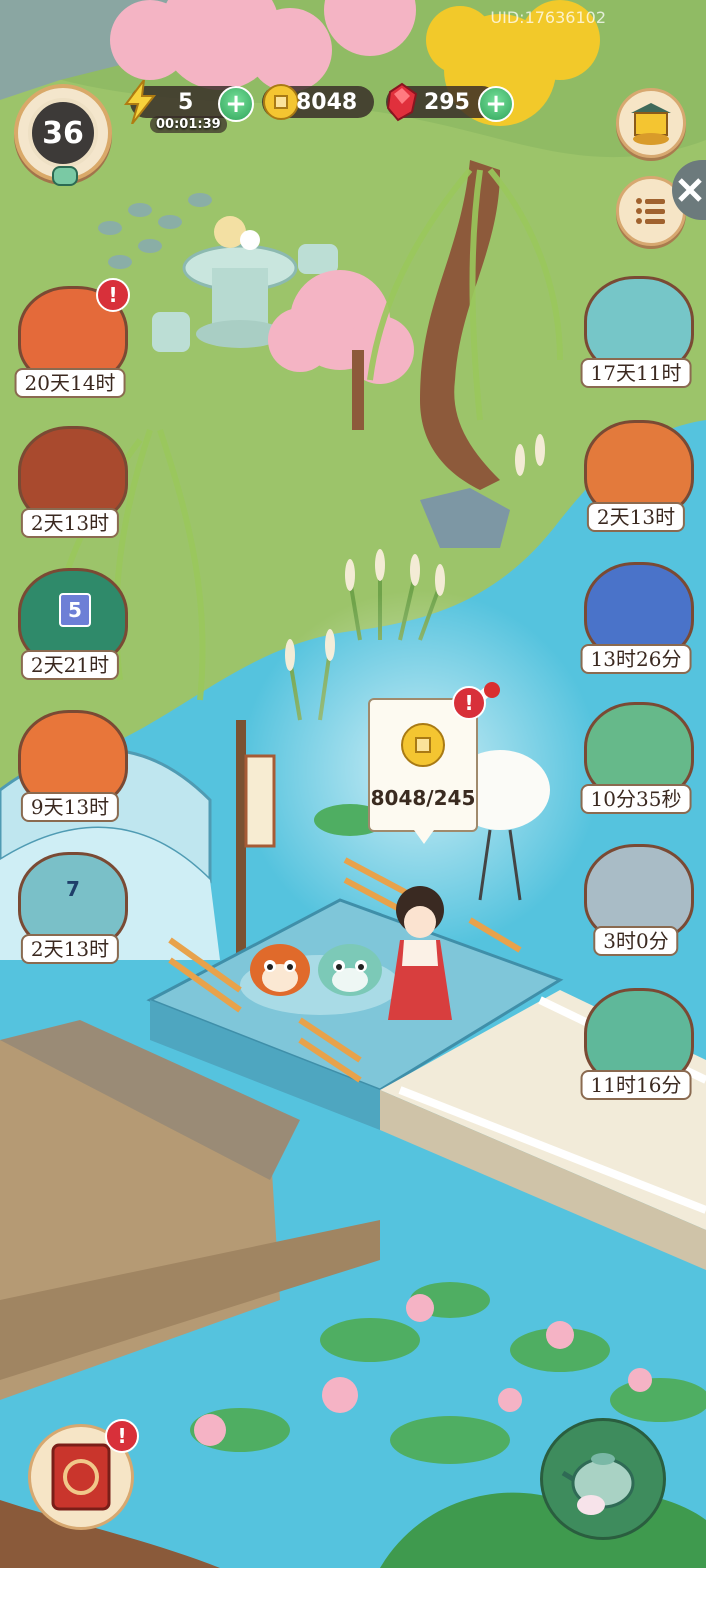 The image size is (720, 1600). I want to click on event-level-badge: 7, so click(73, 889).